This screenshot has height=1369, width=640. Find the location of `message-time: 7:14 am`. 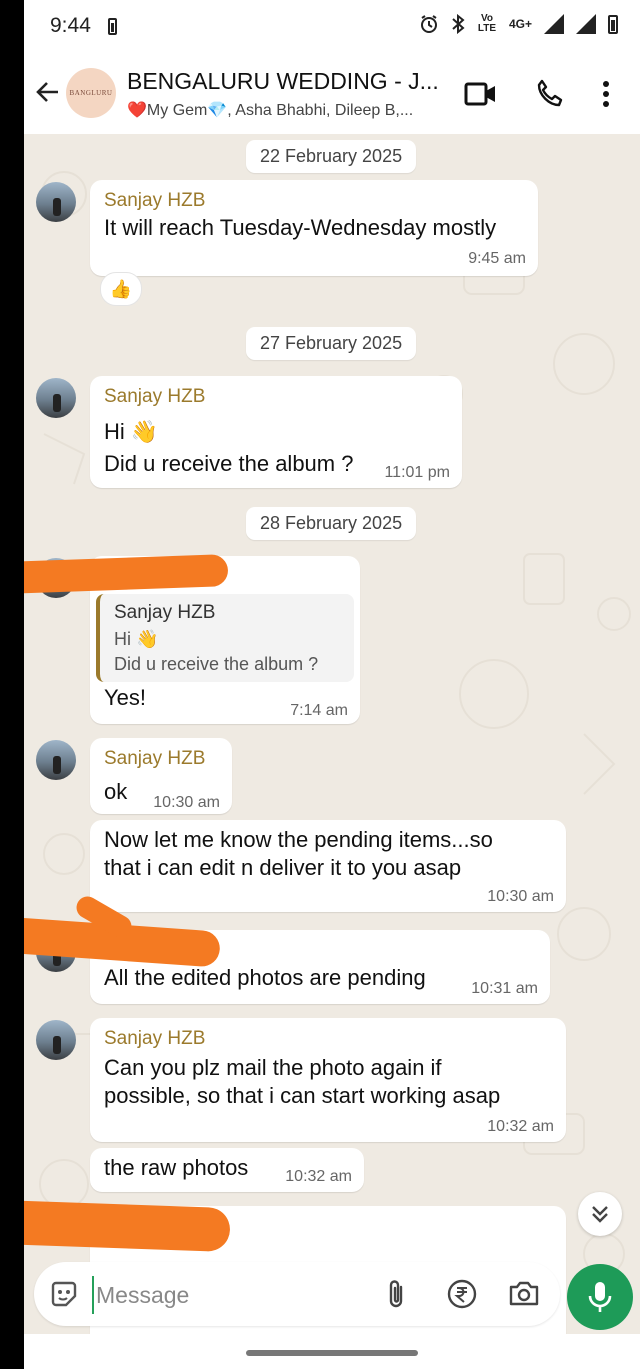

message-time: 7:14 am is located at coordinates (319, 710).